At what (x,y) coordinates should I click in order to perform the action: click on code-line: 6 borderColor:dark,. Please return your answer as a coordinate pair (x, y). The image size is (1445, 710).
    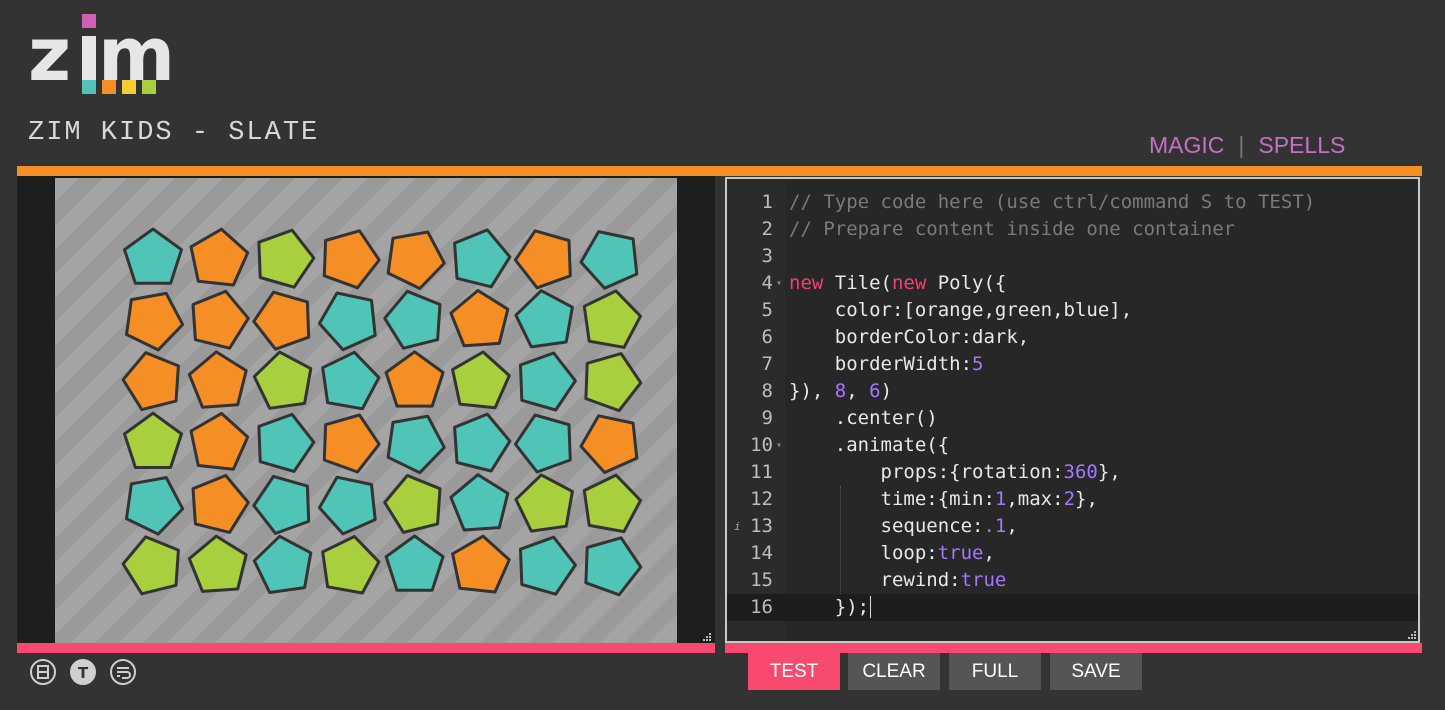
    Looking at the image, I should click on (1072, 337).